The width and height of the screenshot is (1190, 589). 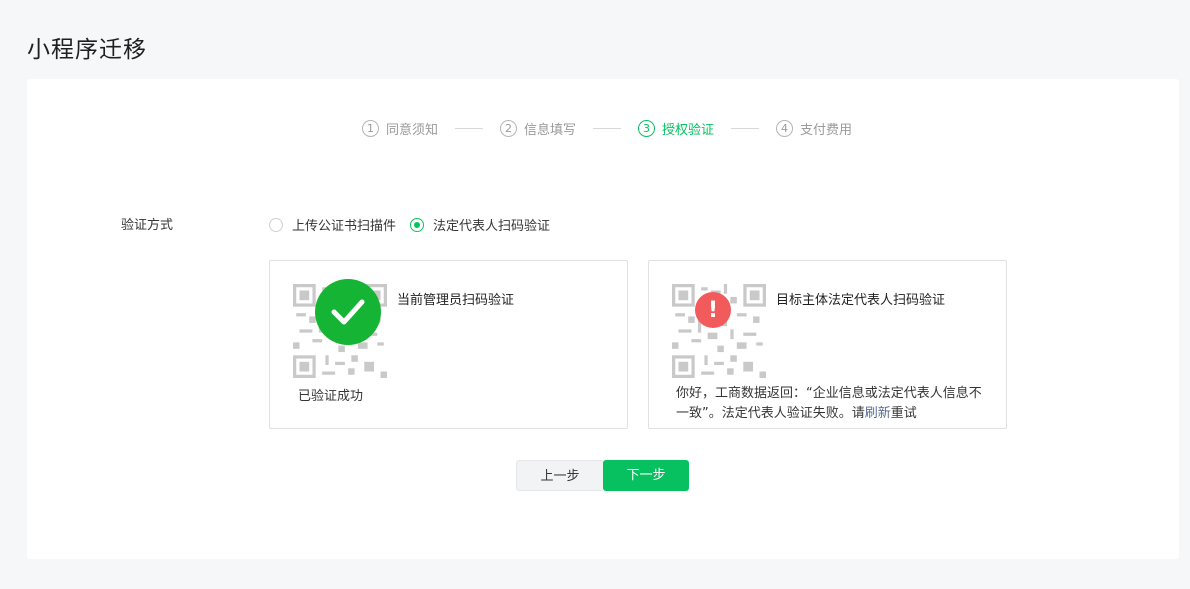 What do you see at coordinates (713, 310) in the screenshot?
I see `exclamation-circle-icon: !` at bounding box center [713, 310].